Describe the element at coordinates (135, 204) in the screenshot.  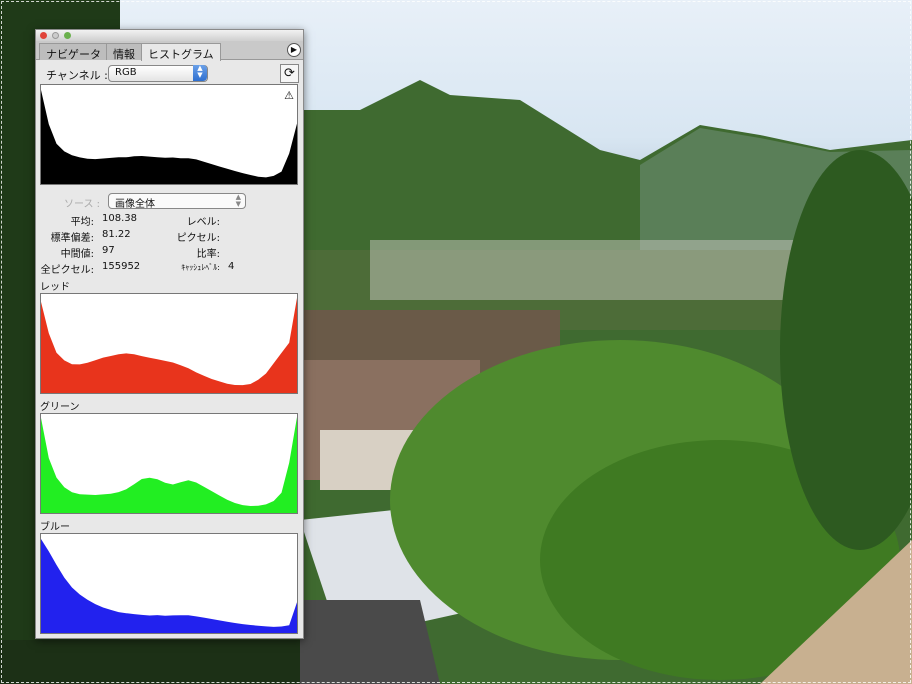
I see `source-value: 画像全体` at that location.